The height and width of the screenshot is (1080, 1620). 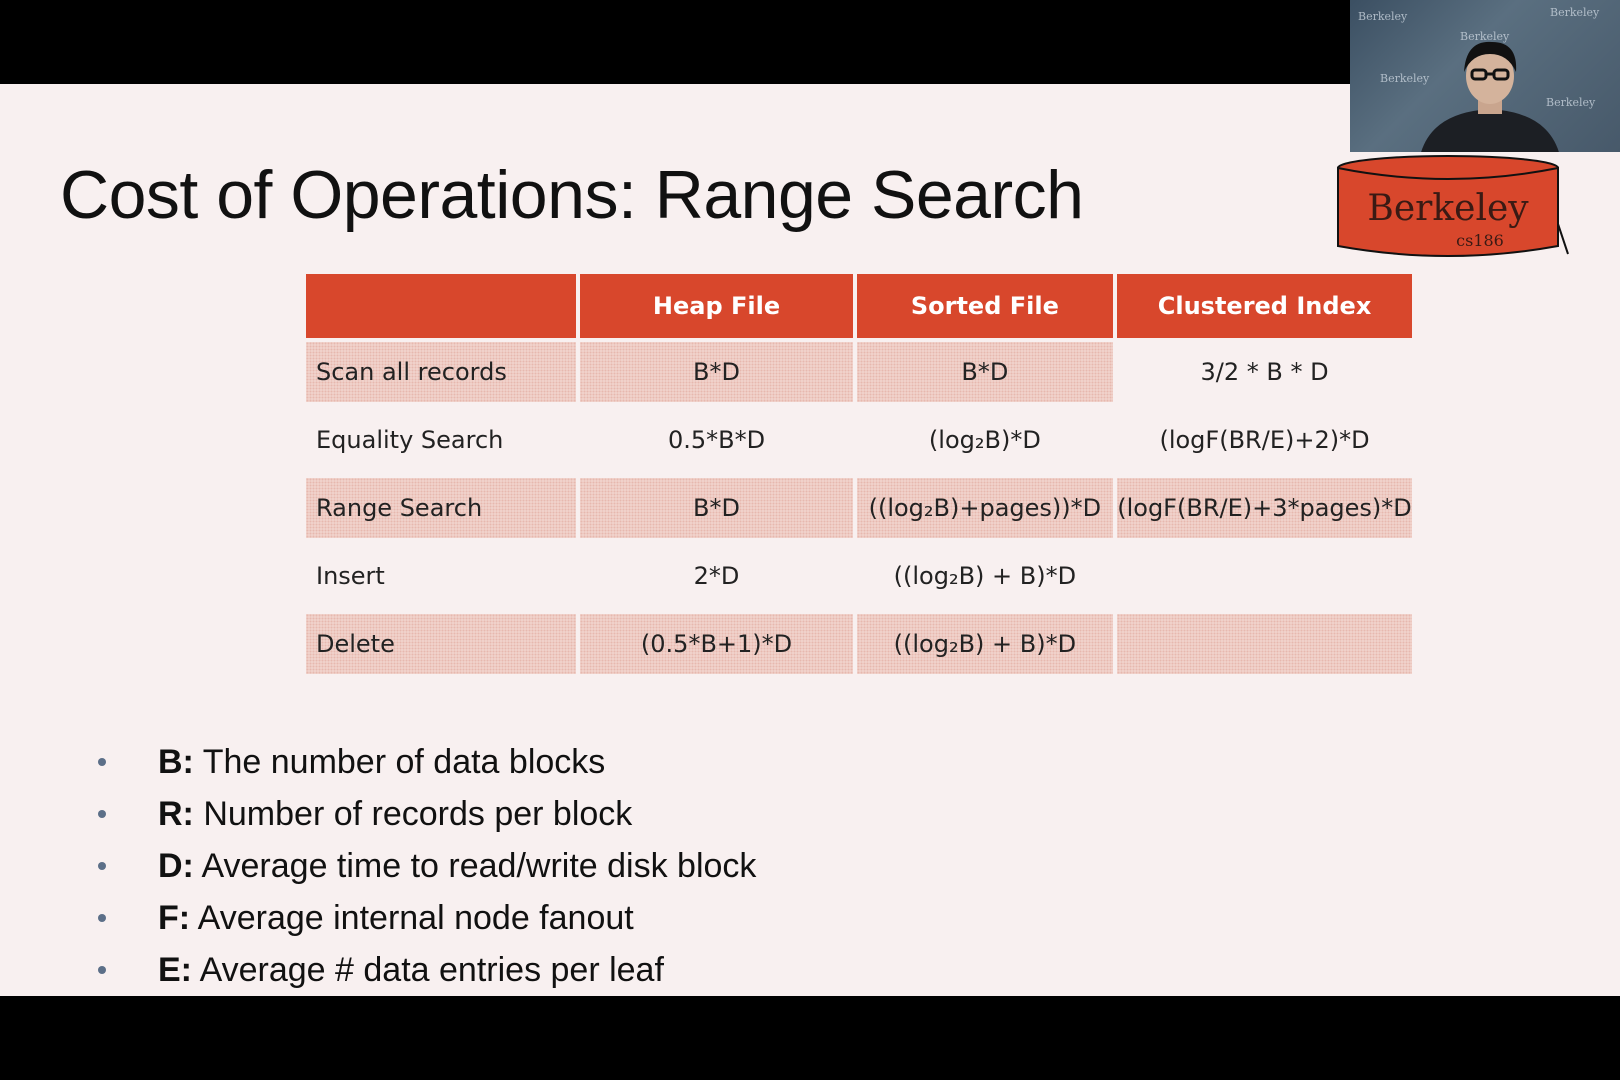 What do you see at coordinates (176, 866) in the screenshot?
I see `definition-key: D:` at bounding box center [176, 866].